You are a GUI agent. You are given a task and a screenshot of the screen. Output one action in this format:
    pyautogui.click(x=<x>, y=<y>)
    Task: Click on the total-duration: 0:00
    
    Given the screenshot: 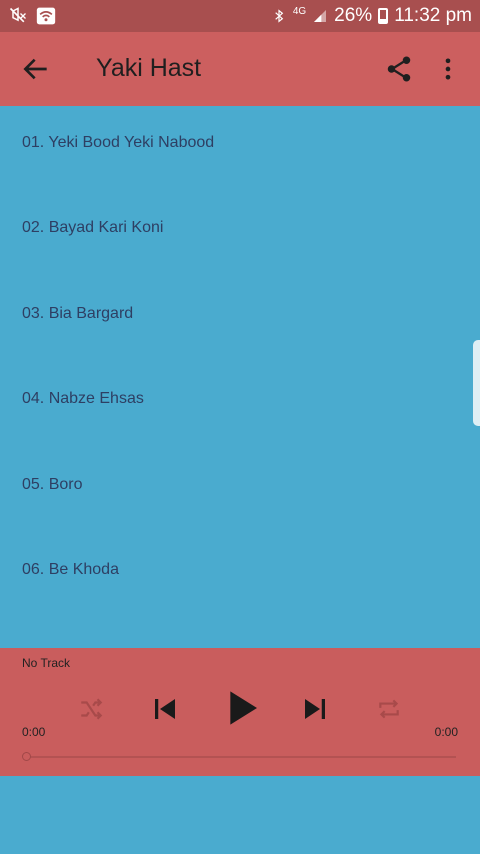 What is the action you would take?
    pyautogui.click(x=446, y=732)
    